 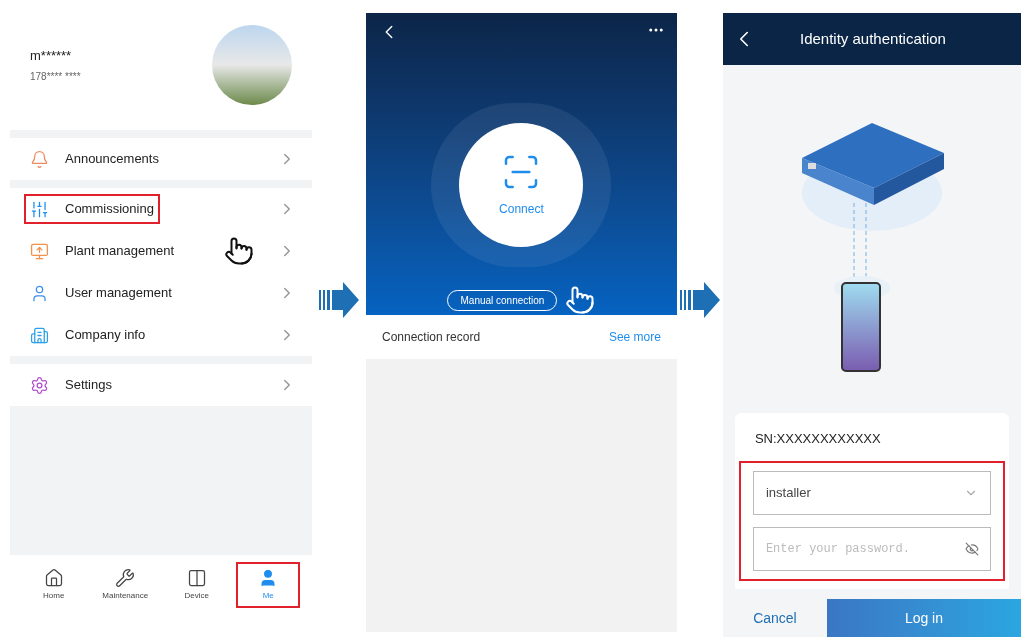 I want to click on menu-item: Company info, so click(x=161, y=335).